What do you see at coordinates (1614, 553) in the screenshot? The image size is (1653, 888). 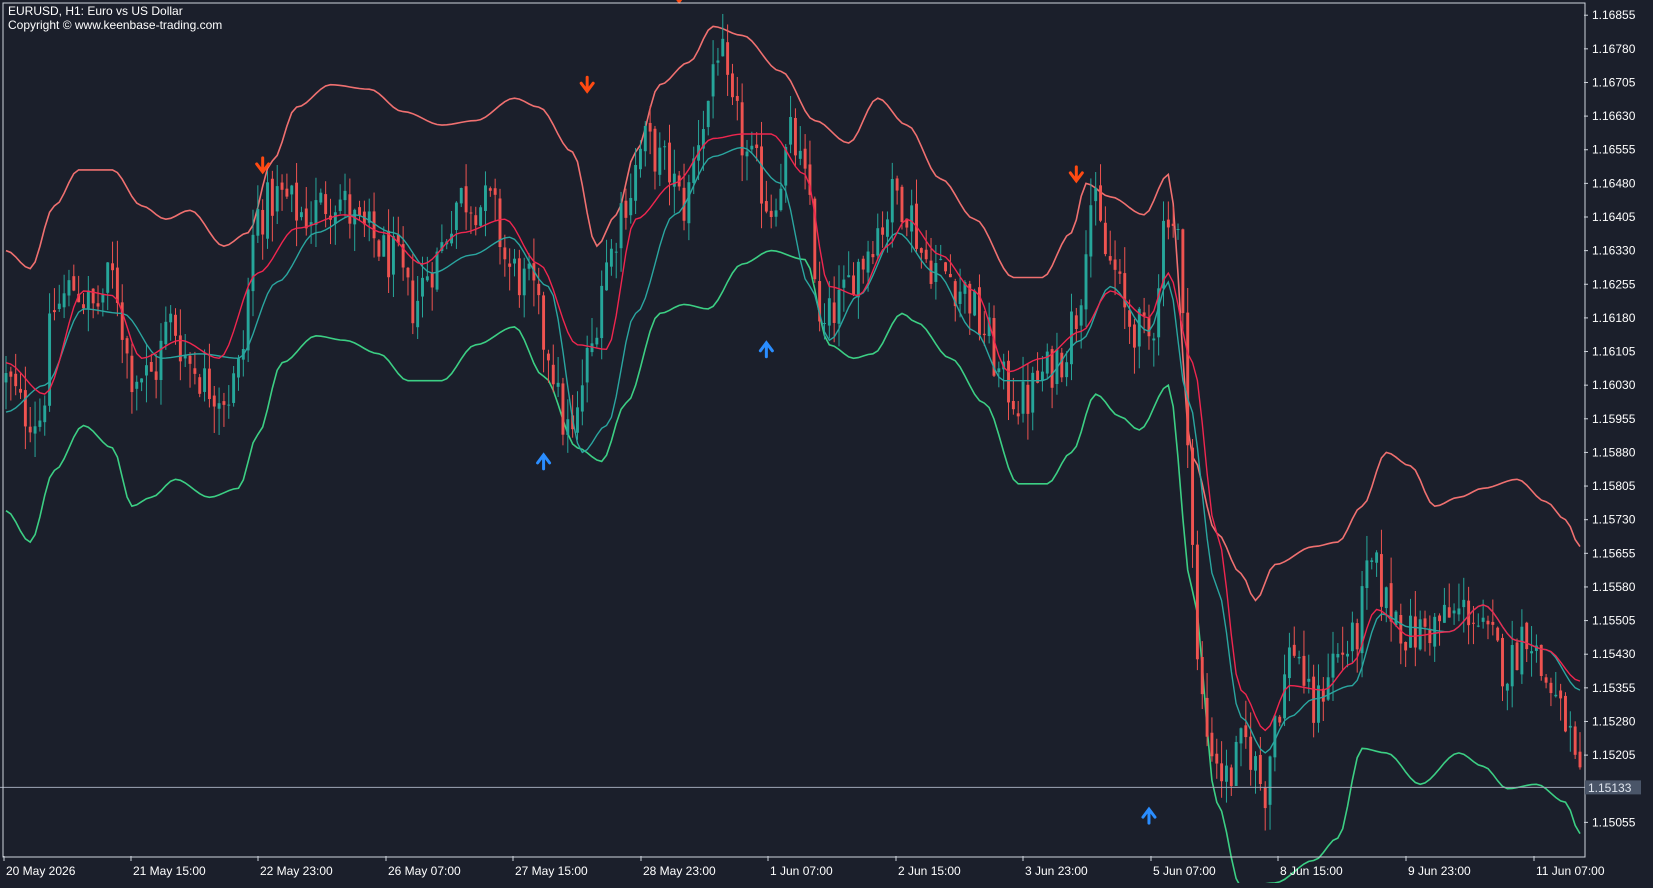 I see `y-tick-label: 1.15655` at bounding box center [1614, 553].